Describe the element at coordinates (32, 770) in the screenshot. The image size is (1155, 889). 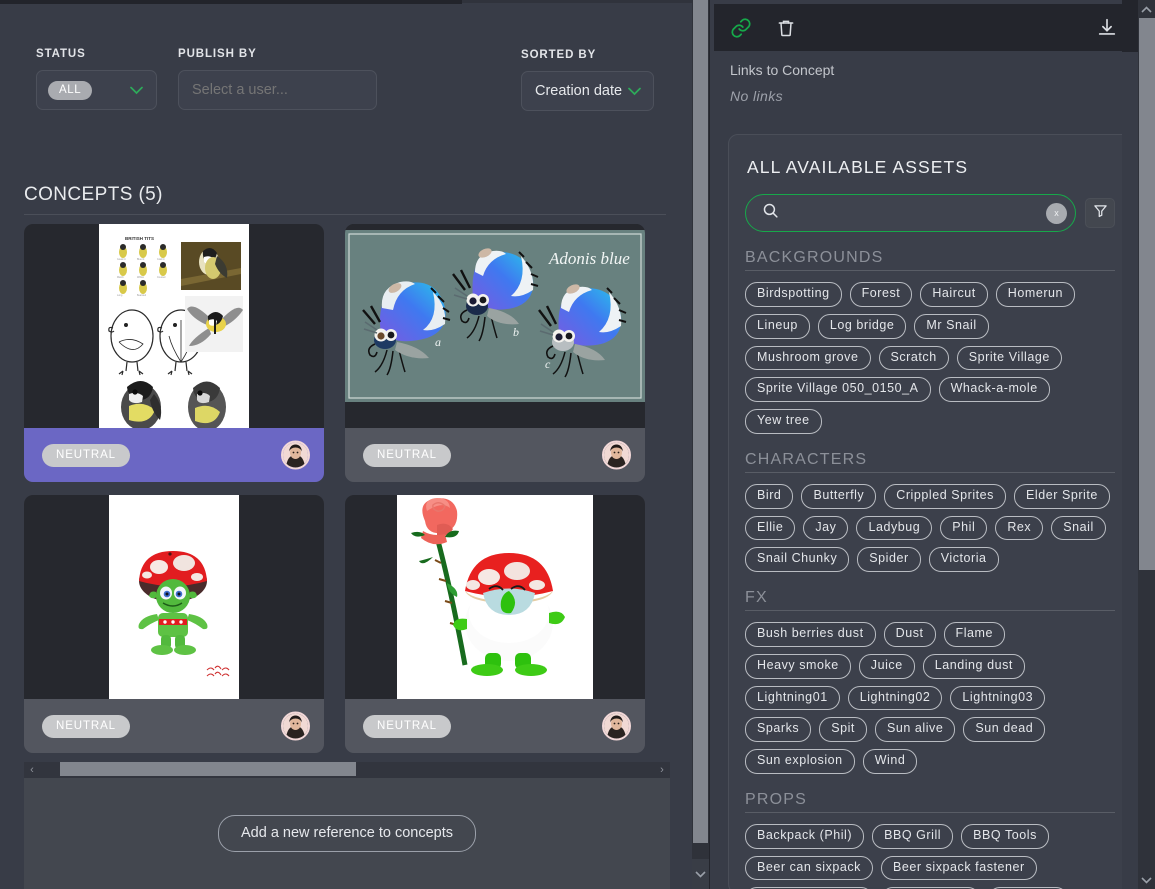
I see `chevron-left-icon: ‹` at that location.